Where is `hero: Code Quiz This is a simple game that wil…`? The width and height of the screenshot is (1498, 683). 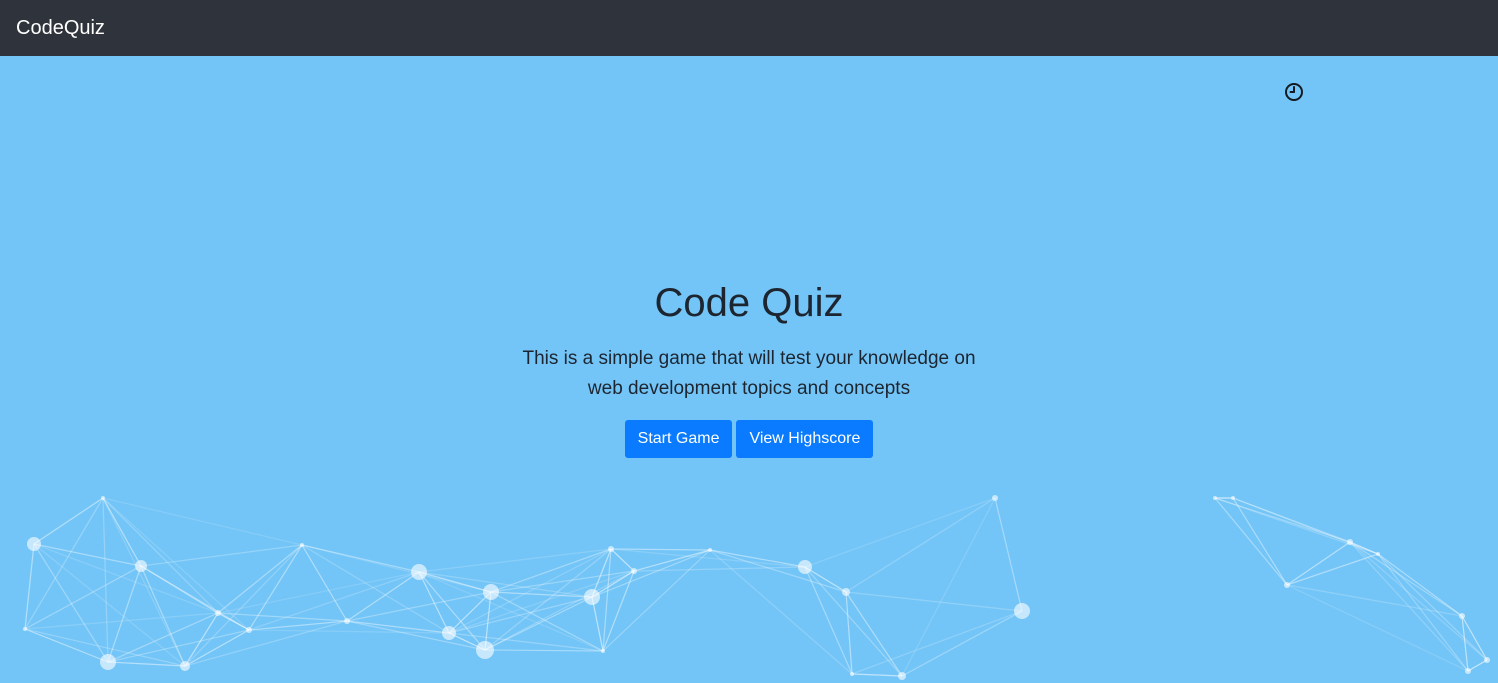 hero: Code Quiz This is a simple game that wil… is located at coordinates (749, 368).